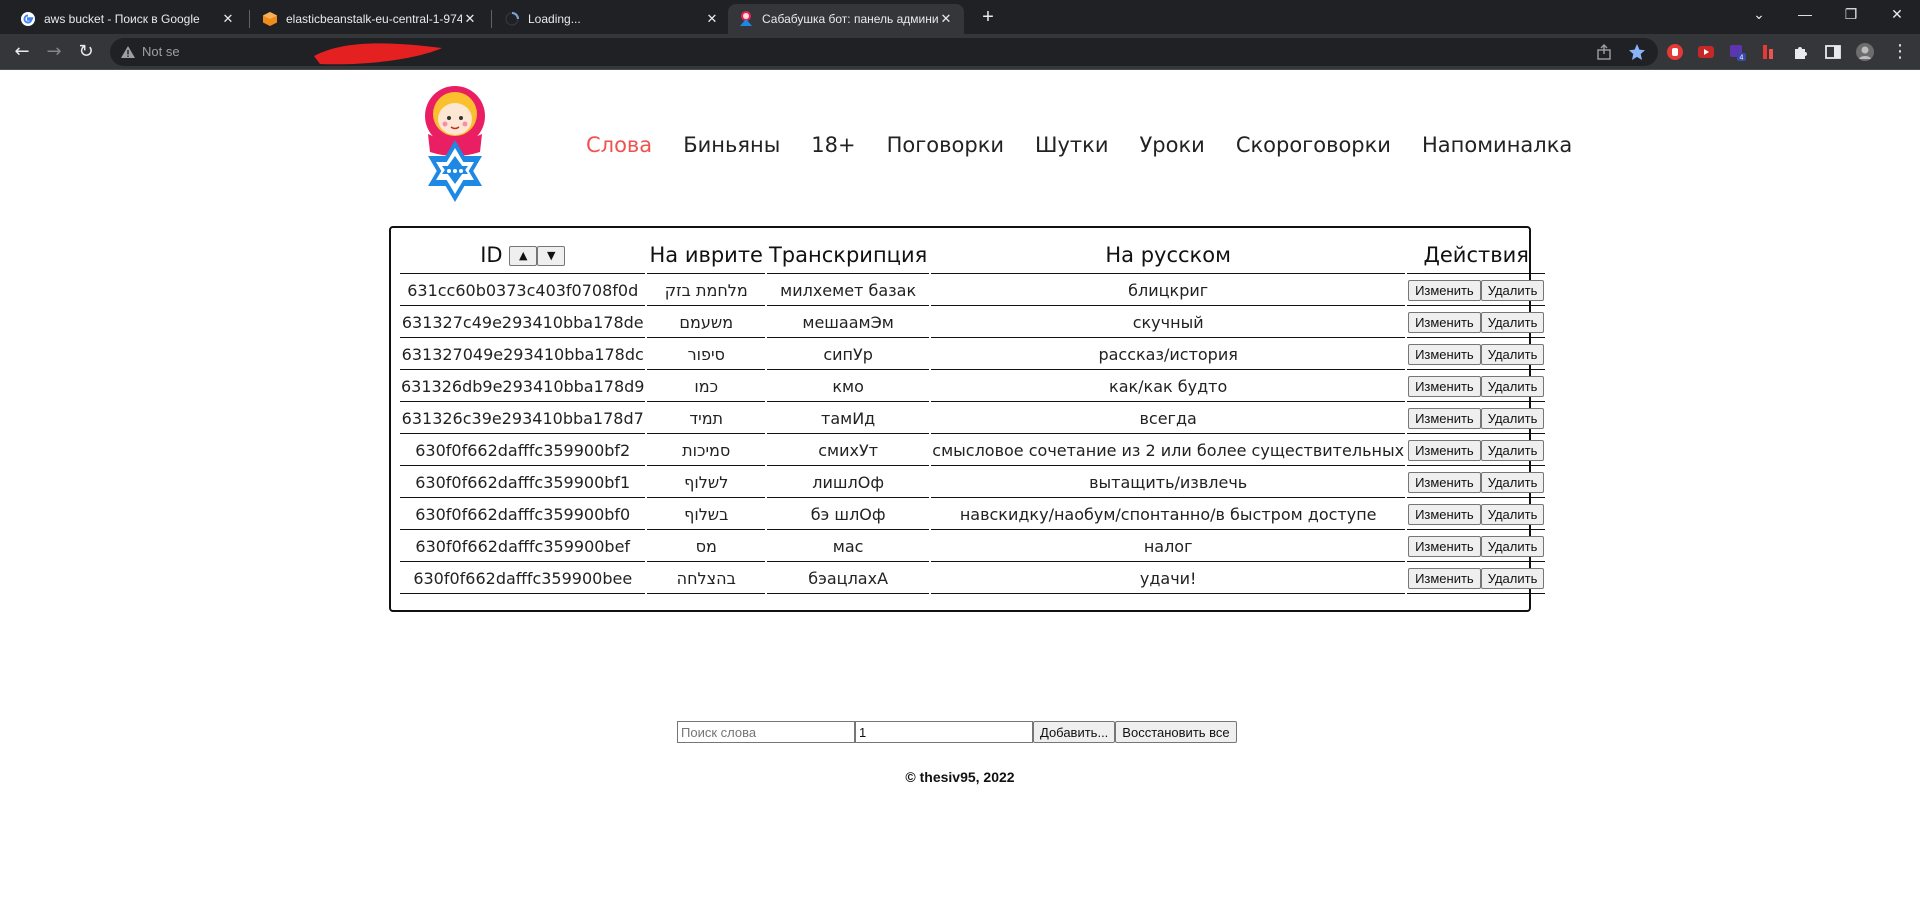 This screenshot has width=1920, height=915. I want to click on browser-tab: Loading... ✕, so click(612, 19).